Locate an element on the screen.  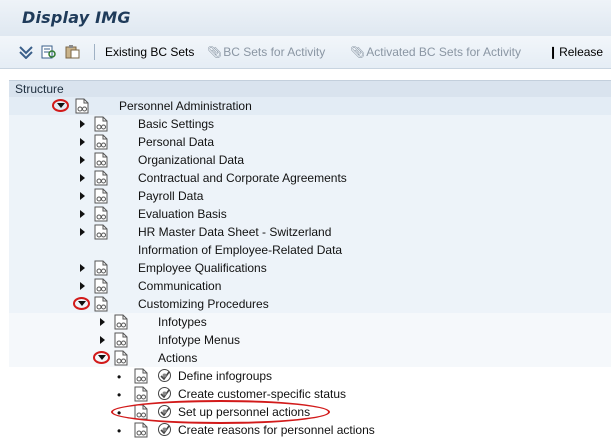
tree-node-label: Communication is located at coordinates (180, 286).